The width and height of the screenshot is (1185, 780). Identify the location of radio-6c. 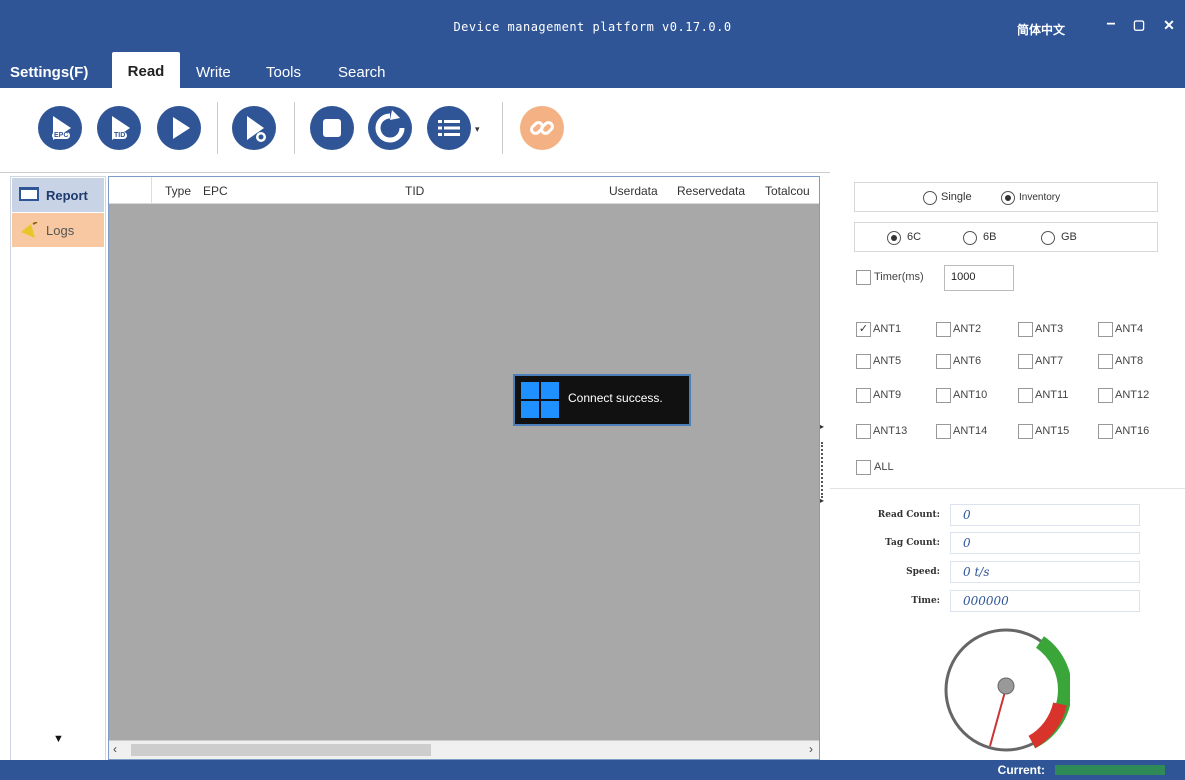
(894, 238).